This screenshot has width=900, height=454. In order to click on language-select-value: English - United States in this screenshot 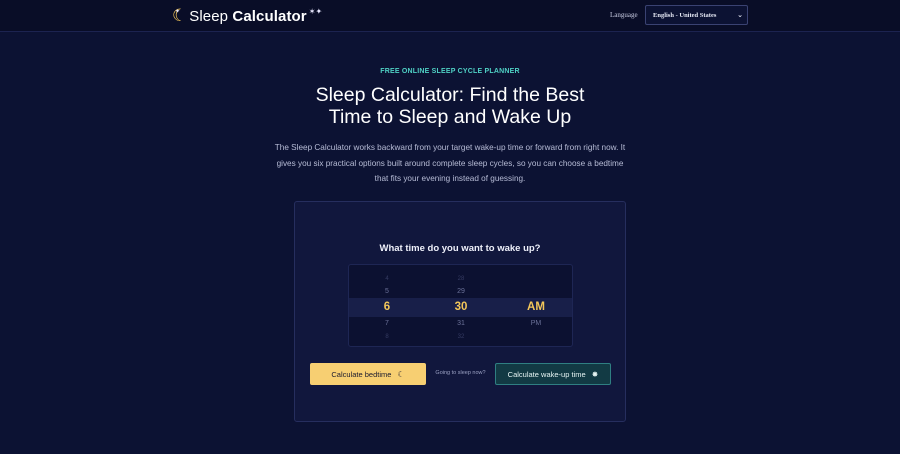, I will do `click(685, 15)`.